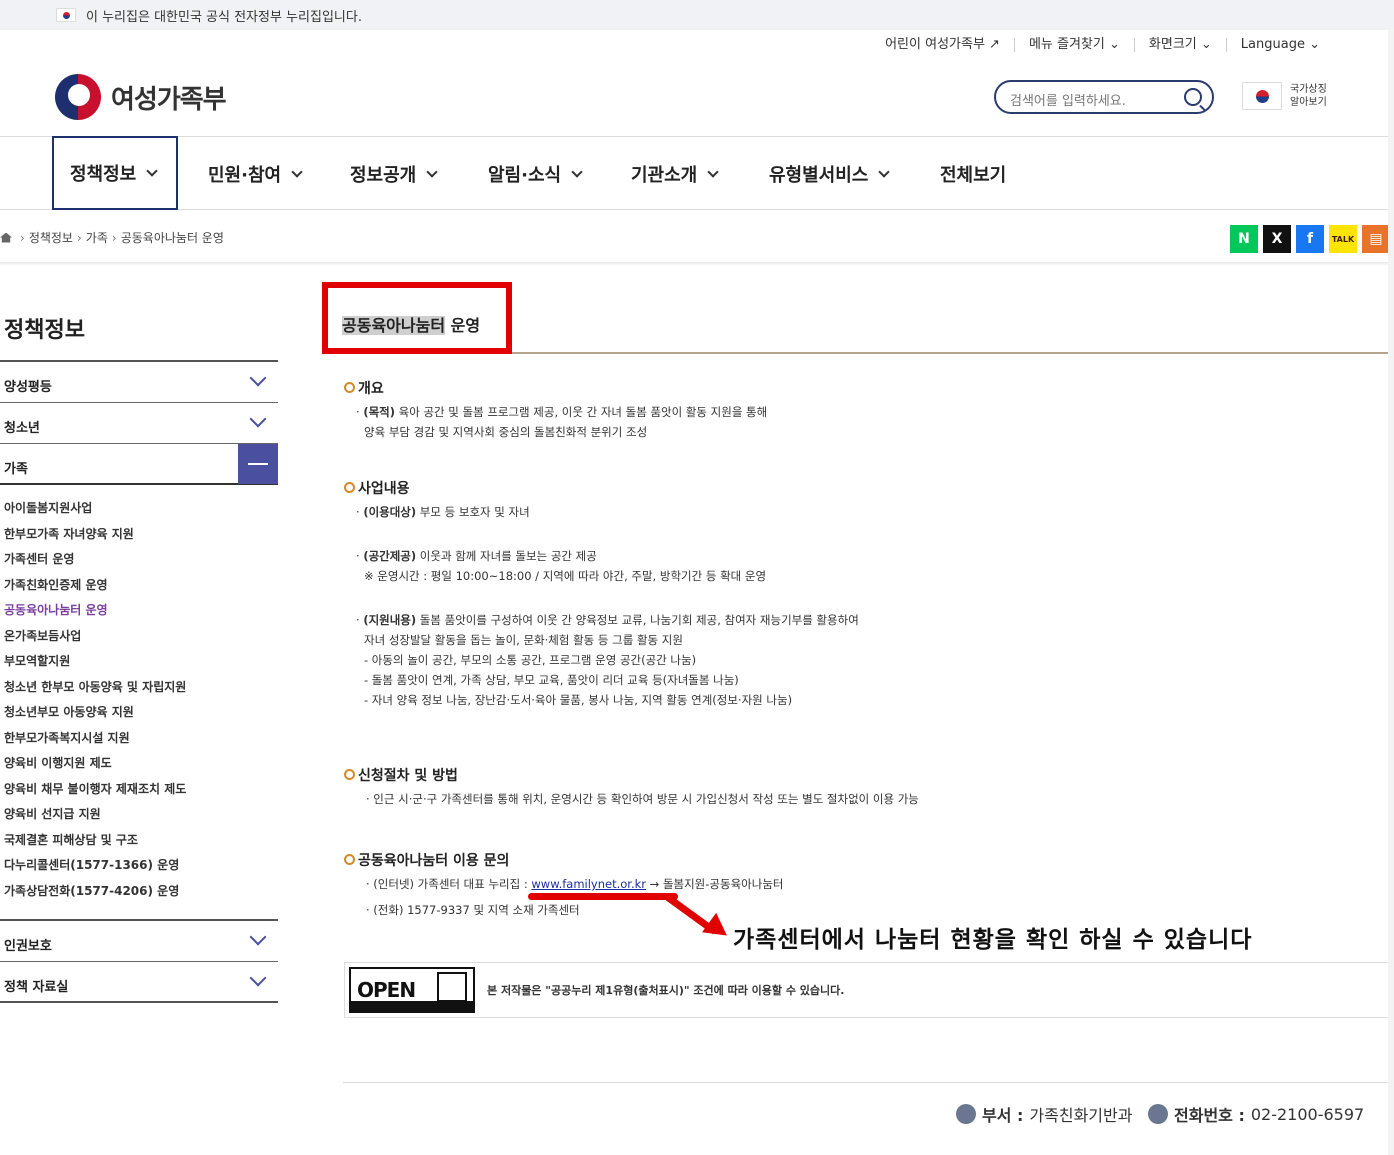 The image size is (1394, 1155). Describe the element at coordinates (935, 44) in the screenshot. I see `kids-link-label: 어린이 여성가족부` at that location.